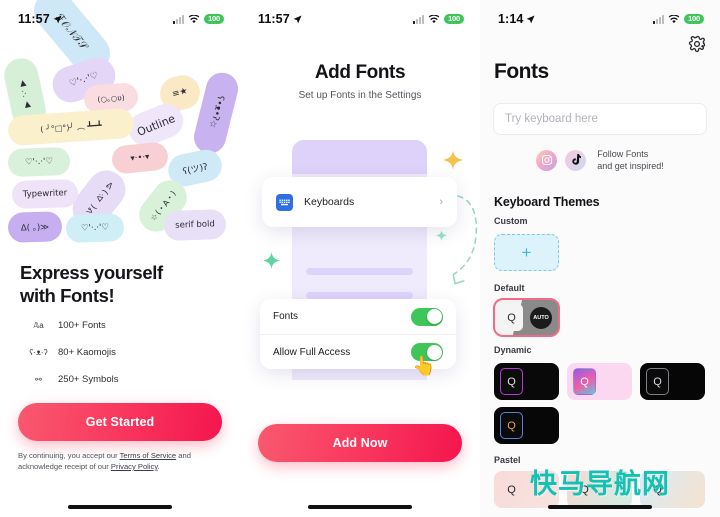  Describe the element at coordinates (360, 443) in the screenshot. I see `add-now-button: Add Now` at that location.